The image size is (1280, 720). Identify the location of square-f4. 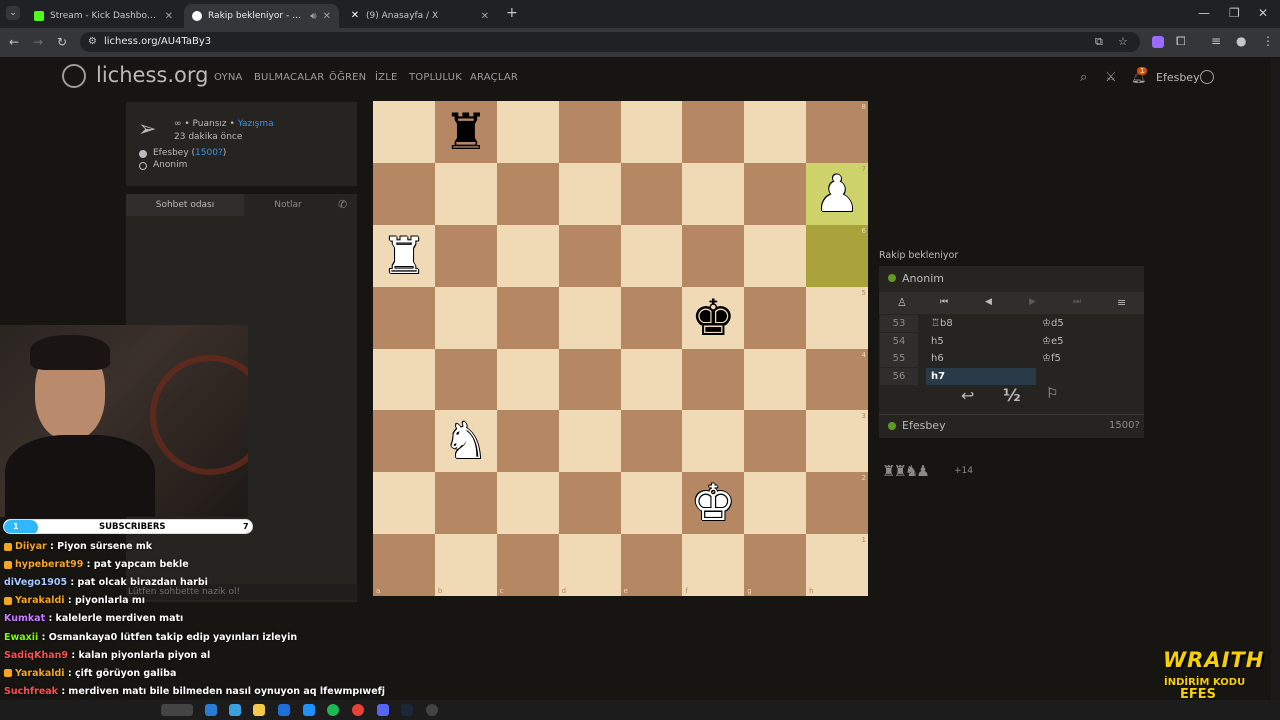
(713, 379).